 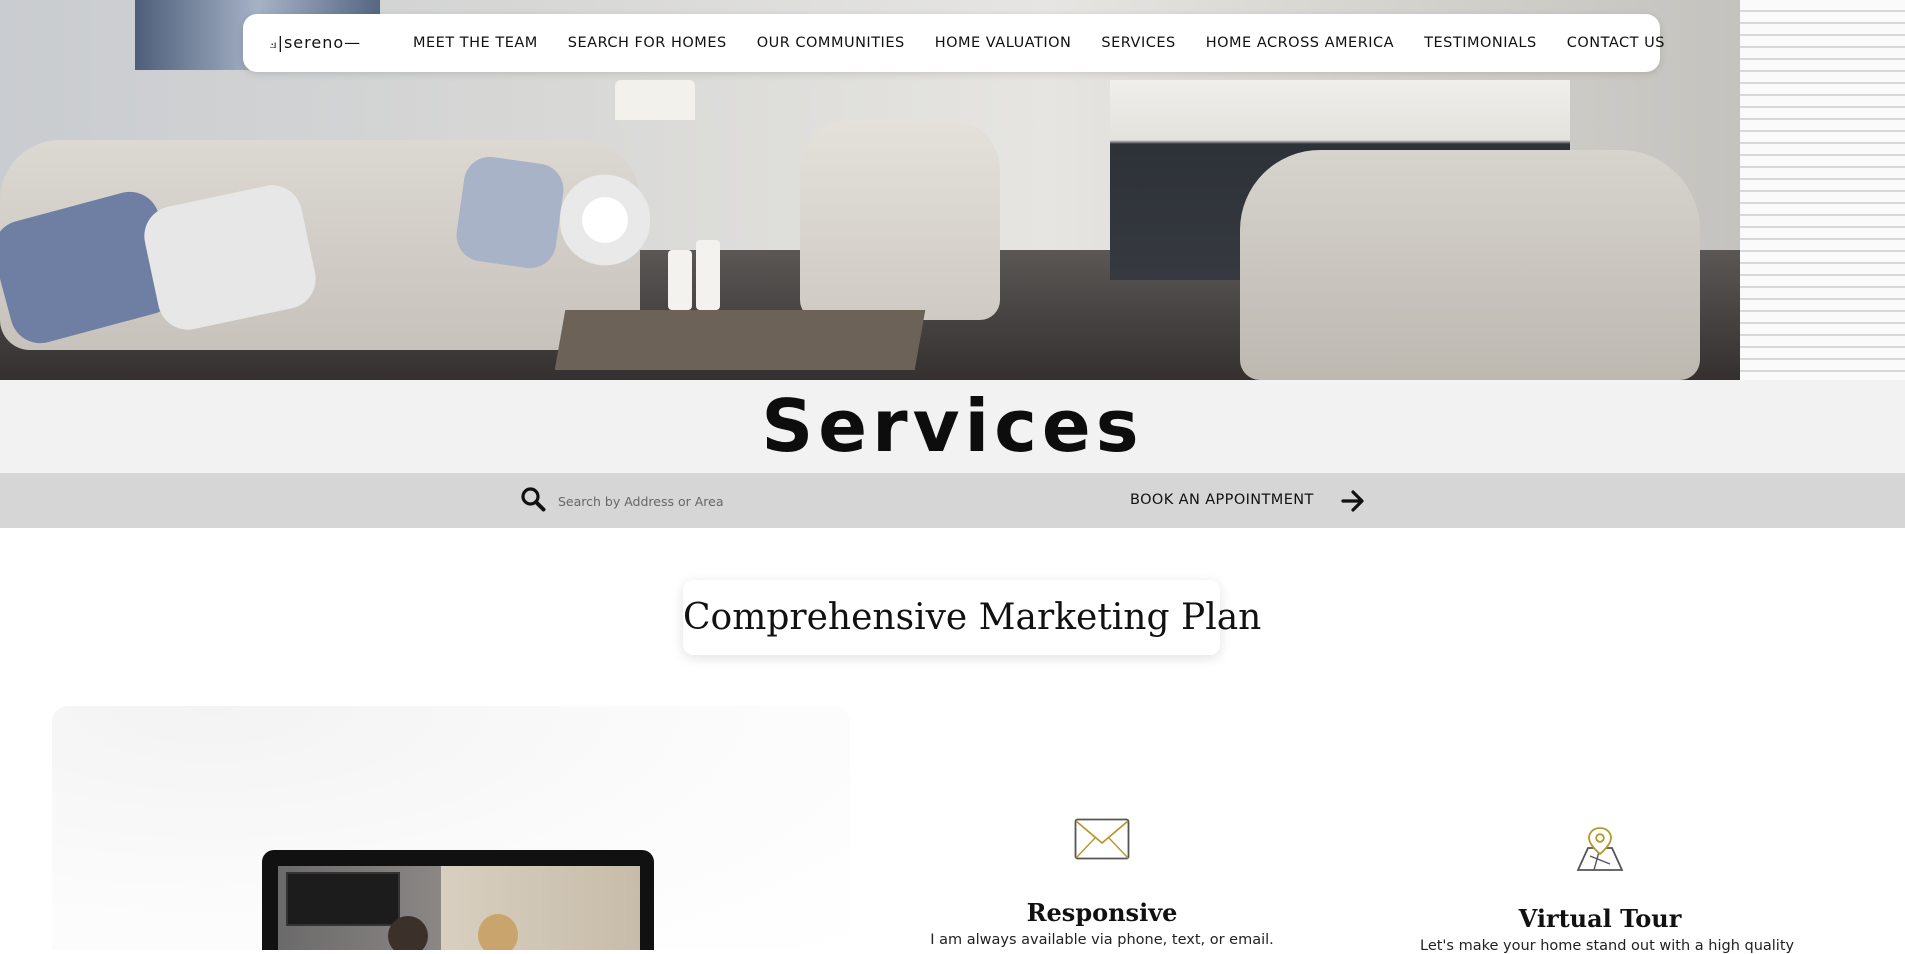 I want to click on marketing-image-card, so click(x=451, y=828).